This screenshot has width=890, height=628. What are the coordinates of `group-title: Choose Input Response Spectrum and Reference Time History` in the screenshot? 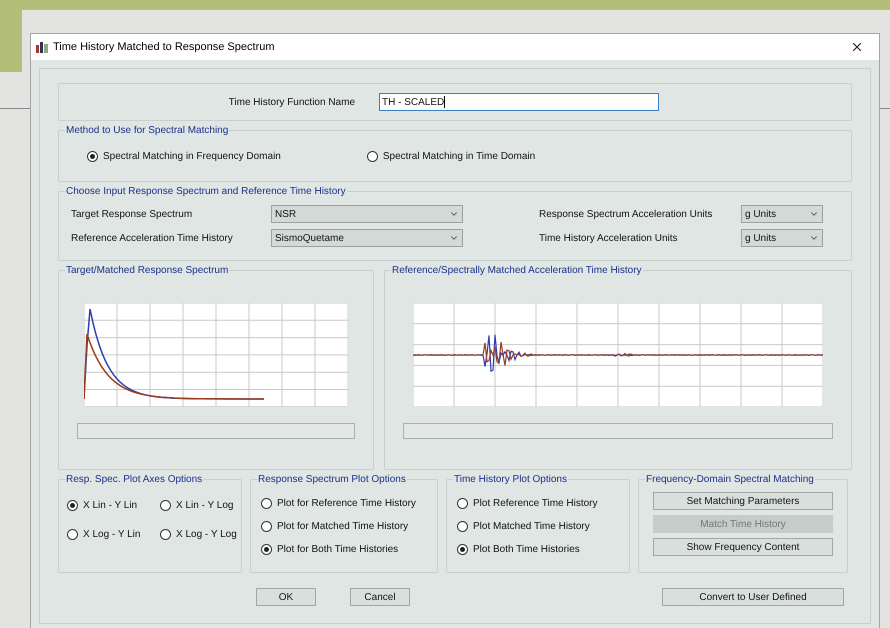 It's located at (206, 191).